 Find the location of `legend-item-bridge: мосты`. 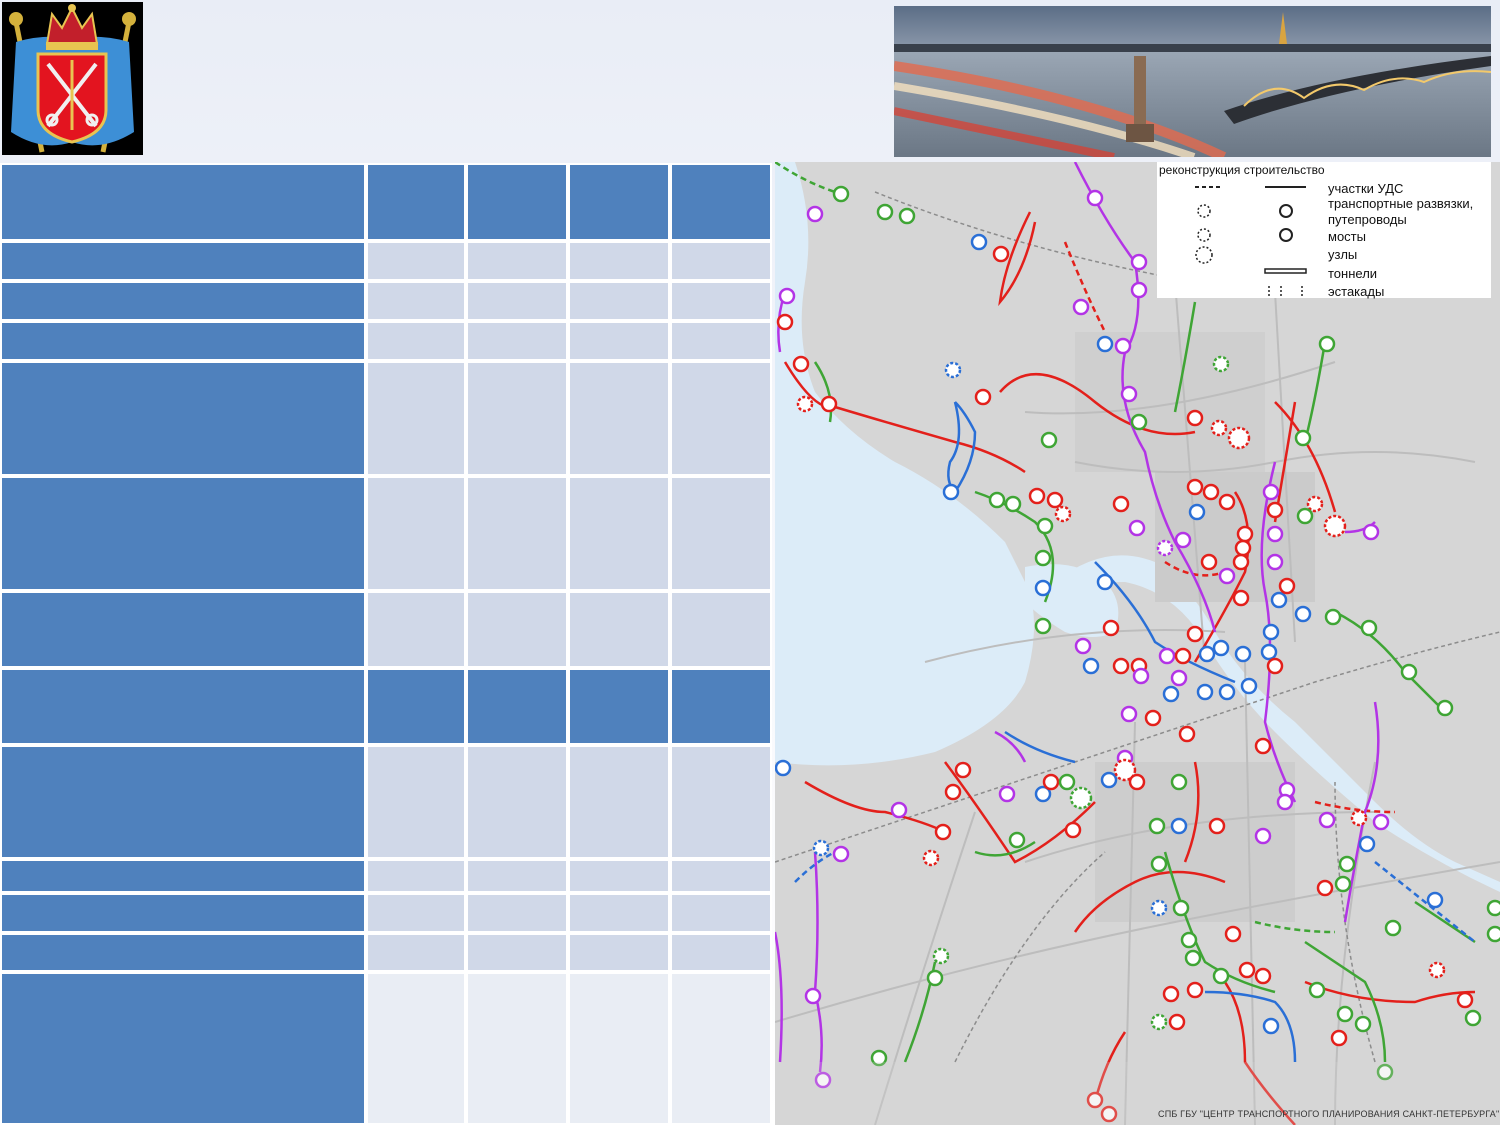

legend-item-bridge: мосты is located at coordinates (1347, 236).